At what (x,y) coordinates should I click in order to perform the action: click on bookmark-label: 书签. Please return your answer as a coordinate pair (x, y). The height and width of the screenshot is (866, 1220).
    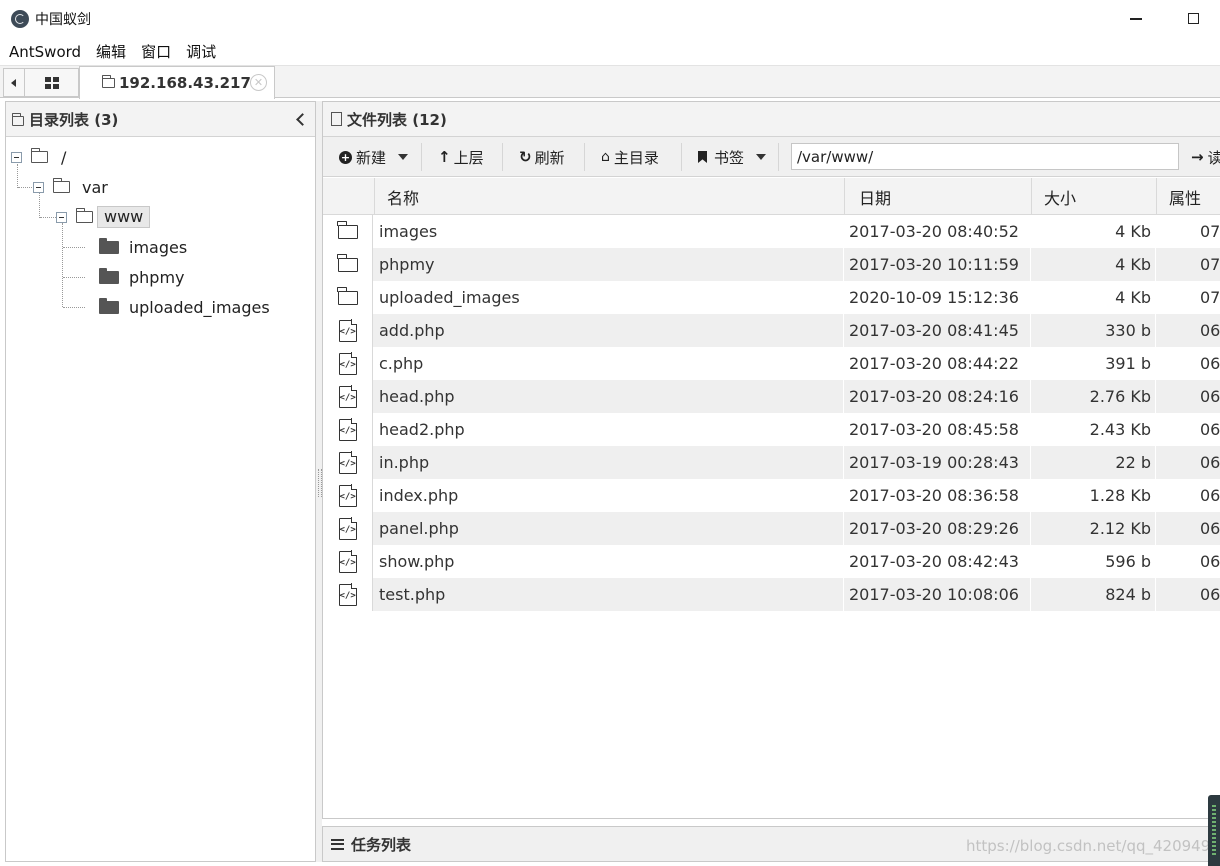
    Looking at the image, I should click on (729, 157).